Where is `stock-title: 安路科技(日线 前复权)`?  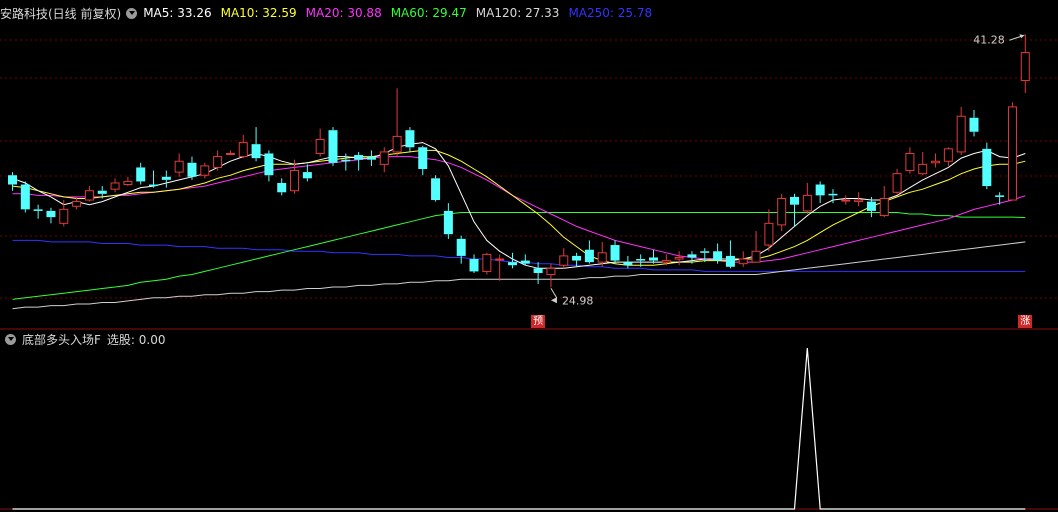
stock-title: 安路科技(日线 前复权) is located at coordinates (61, 13).